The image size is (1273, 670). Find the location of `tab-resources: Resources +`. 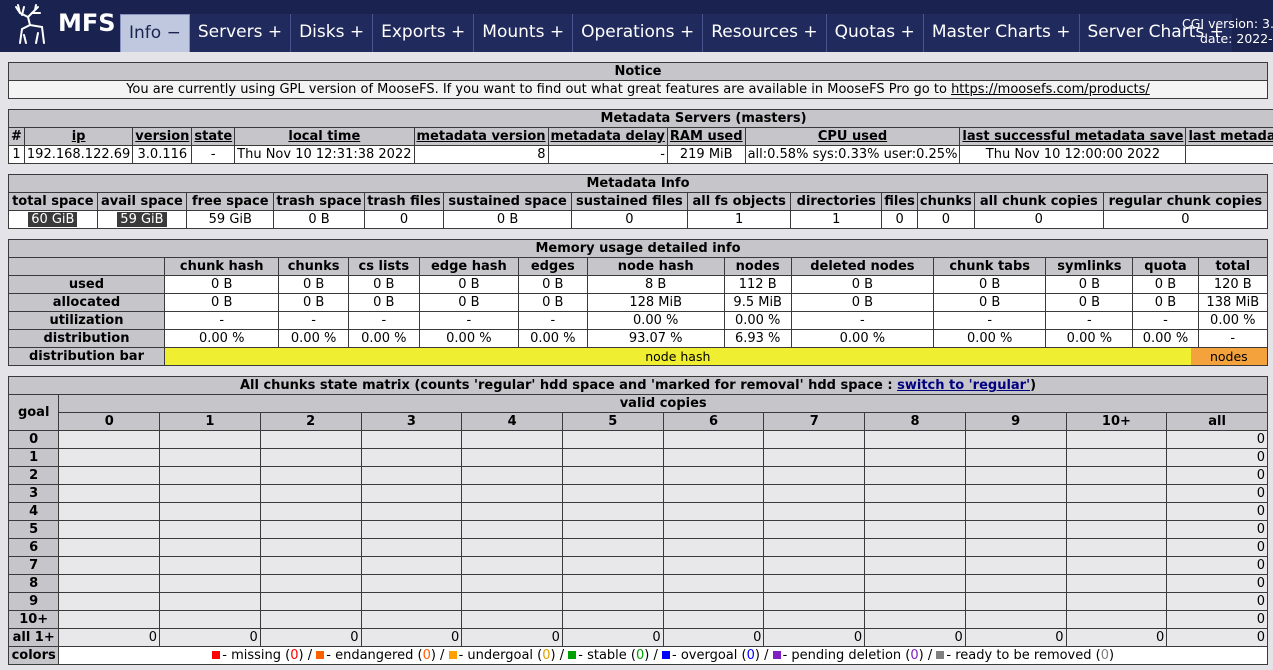

tab-resources: Resources + is located at coordinates (764, 33).